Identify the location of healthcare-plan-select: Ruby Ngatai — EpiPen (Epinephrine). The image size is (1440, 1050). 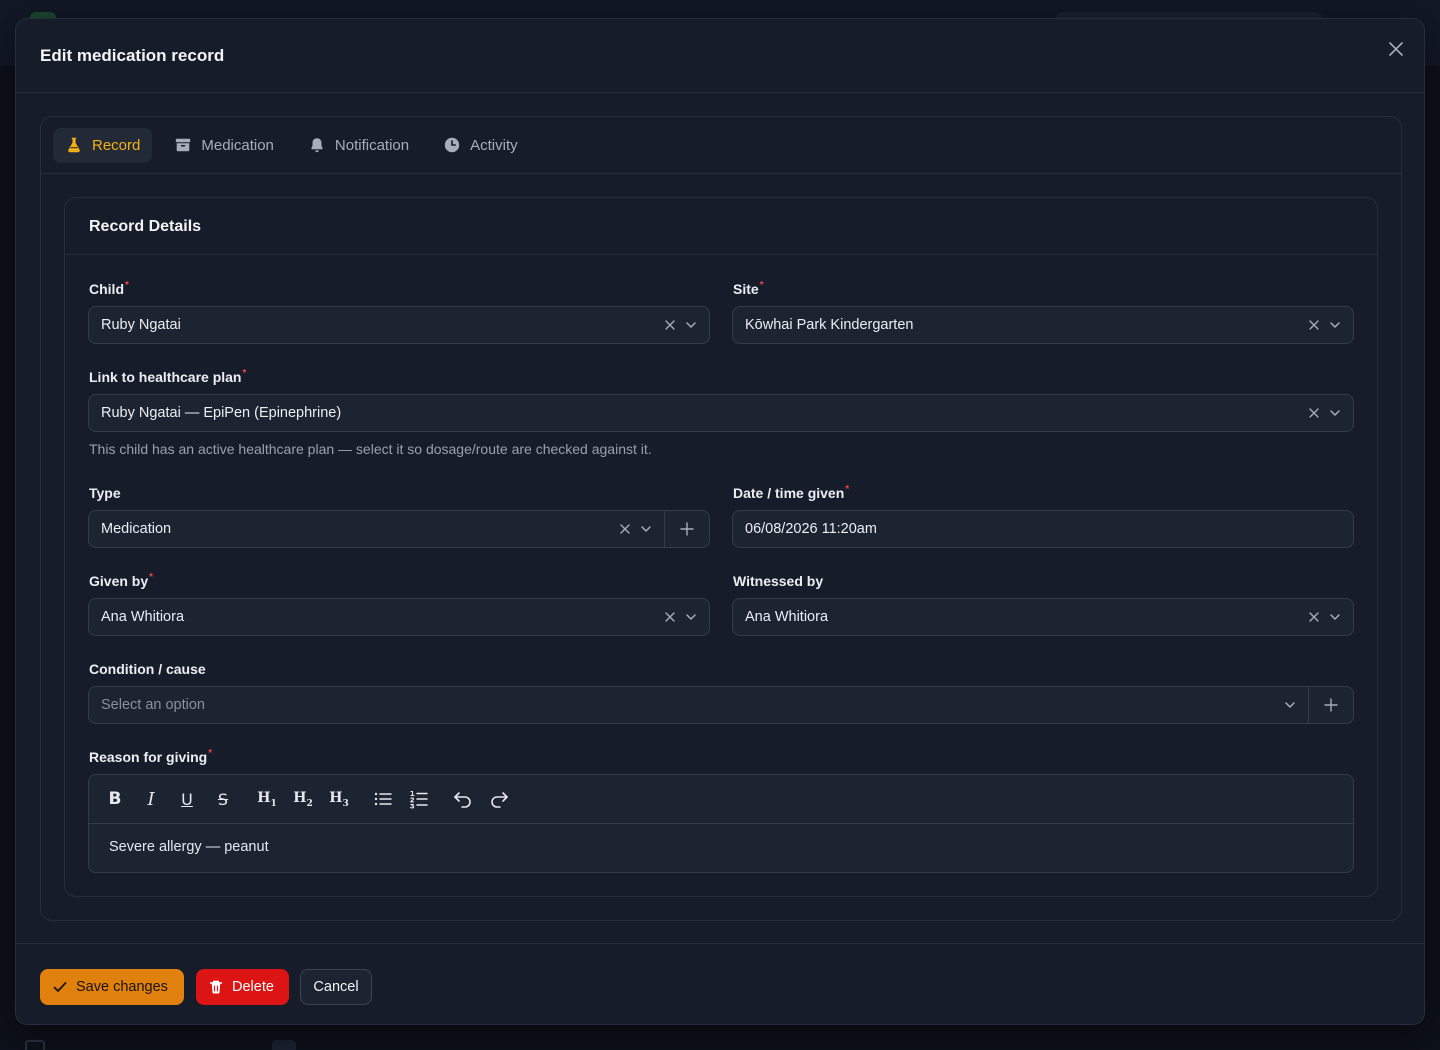
(721, 413).